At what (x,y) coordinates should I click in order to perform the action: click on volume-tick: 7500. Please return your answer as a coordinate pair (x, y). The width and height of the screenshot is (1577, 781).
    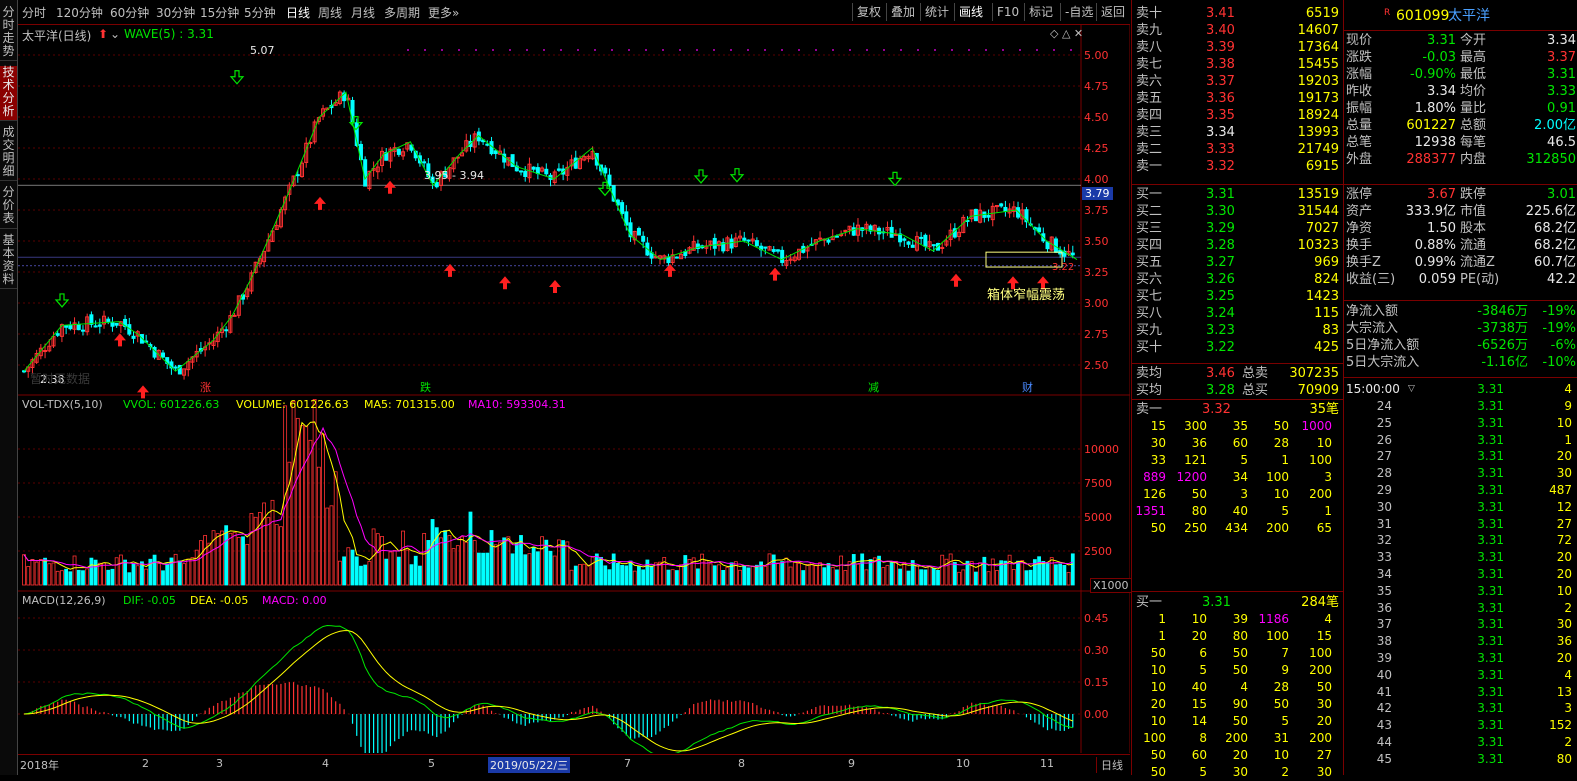
    Looking at the image, I should click on (1098, 483).